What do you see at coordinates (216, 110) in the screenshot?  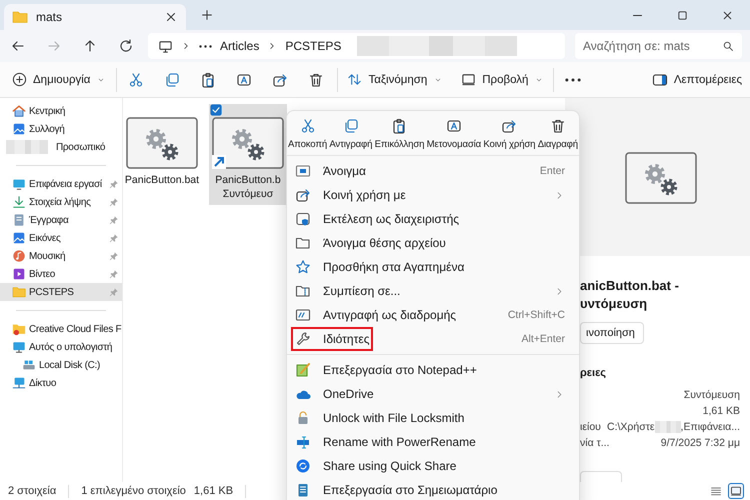 I see `checkbox` at bounding box center [216, 110].